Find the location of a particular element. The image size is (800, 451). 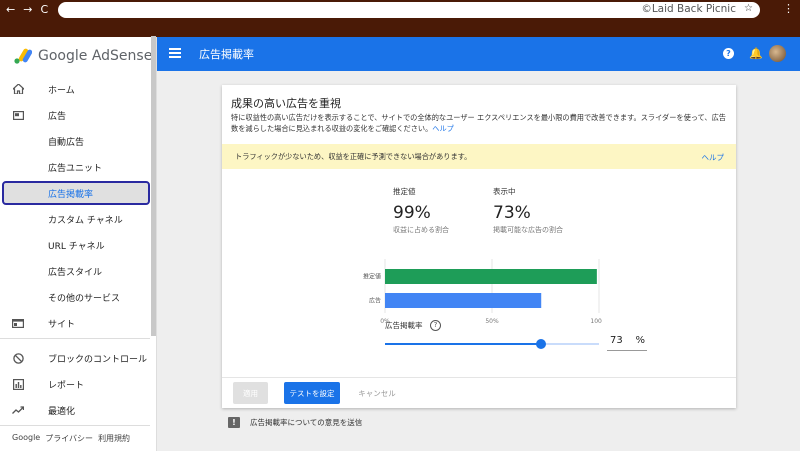

percent-sign: % is located at coordinates (640, 340).